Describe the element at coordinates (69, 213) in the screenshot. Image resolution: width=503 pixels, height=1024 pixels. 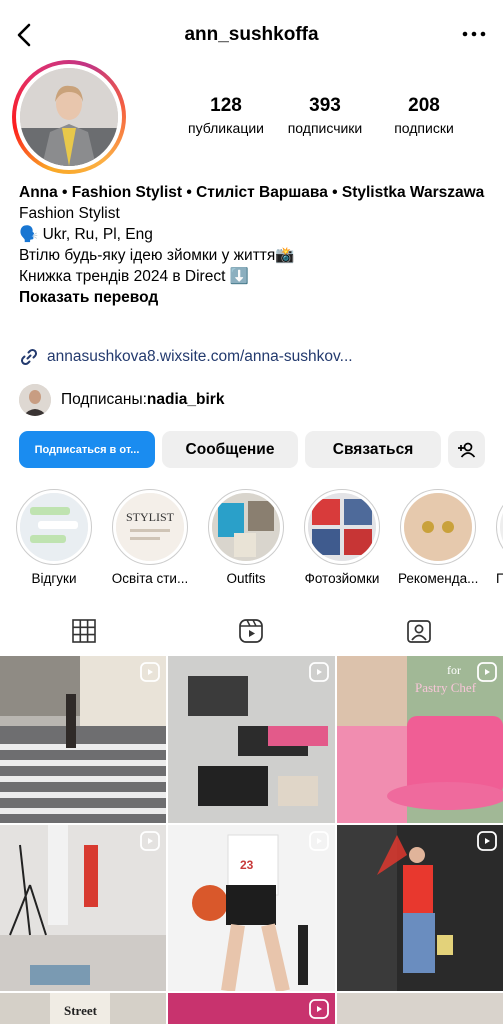
I see `profile-category: Fashion Stylist` at that location.